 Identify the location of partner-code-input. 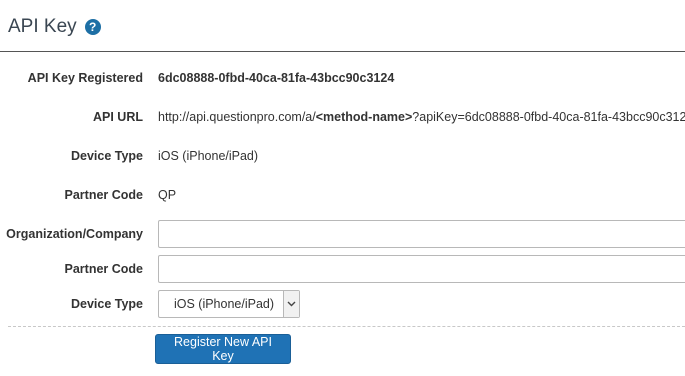
(421, 269).